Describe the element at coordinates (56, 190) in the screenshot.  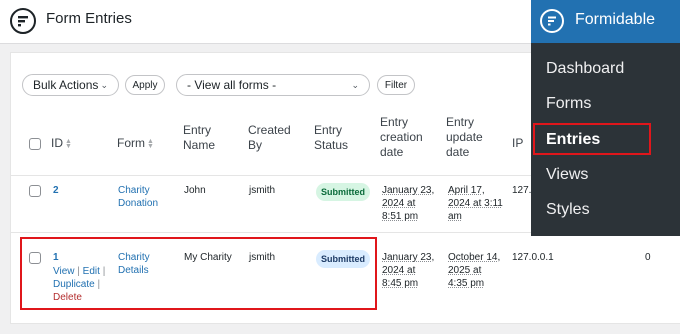
I see `entry-id-link: 2` at that location.